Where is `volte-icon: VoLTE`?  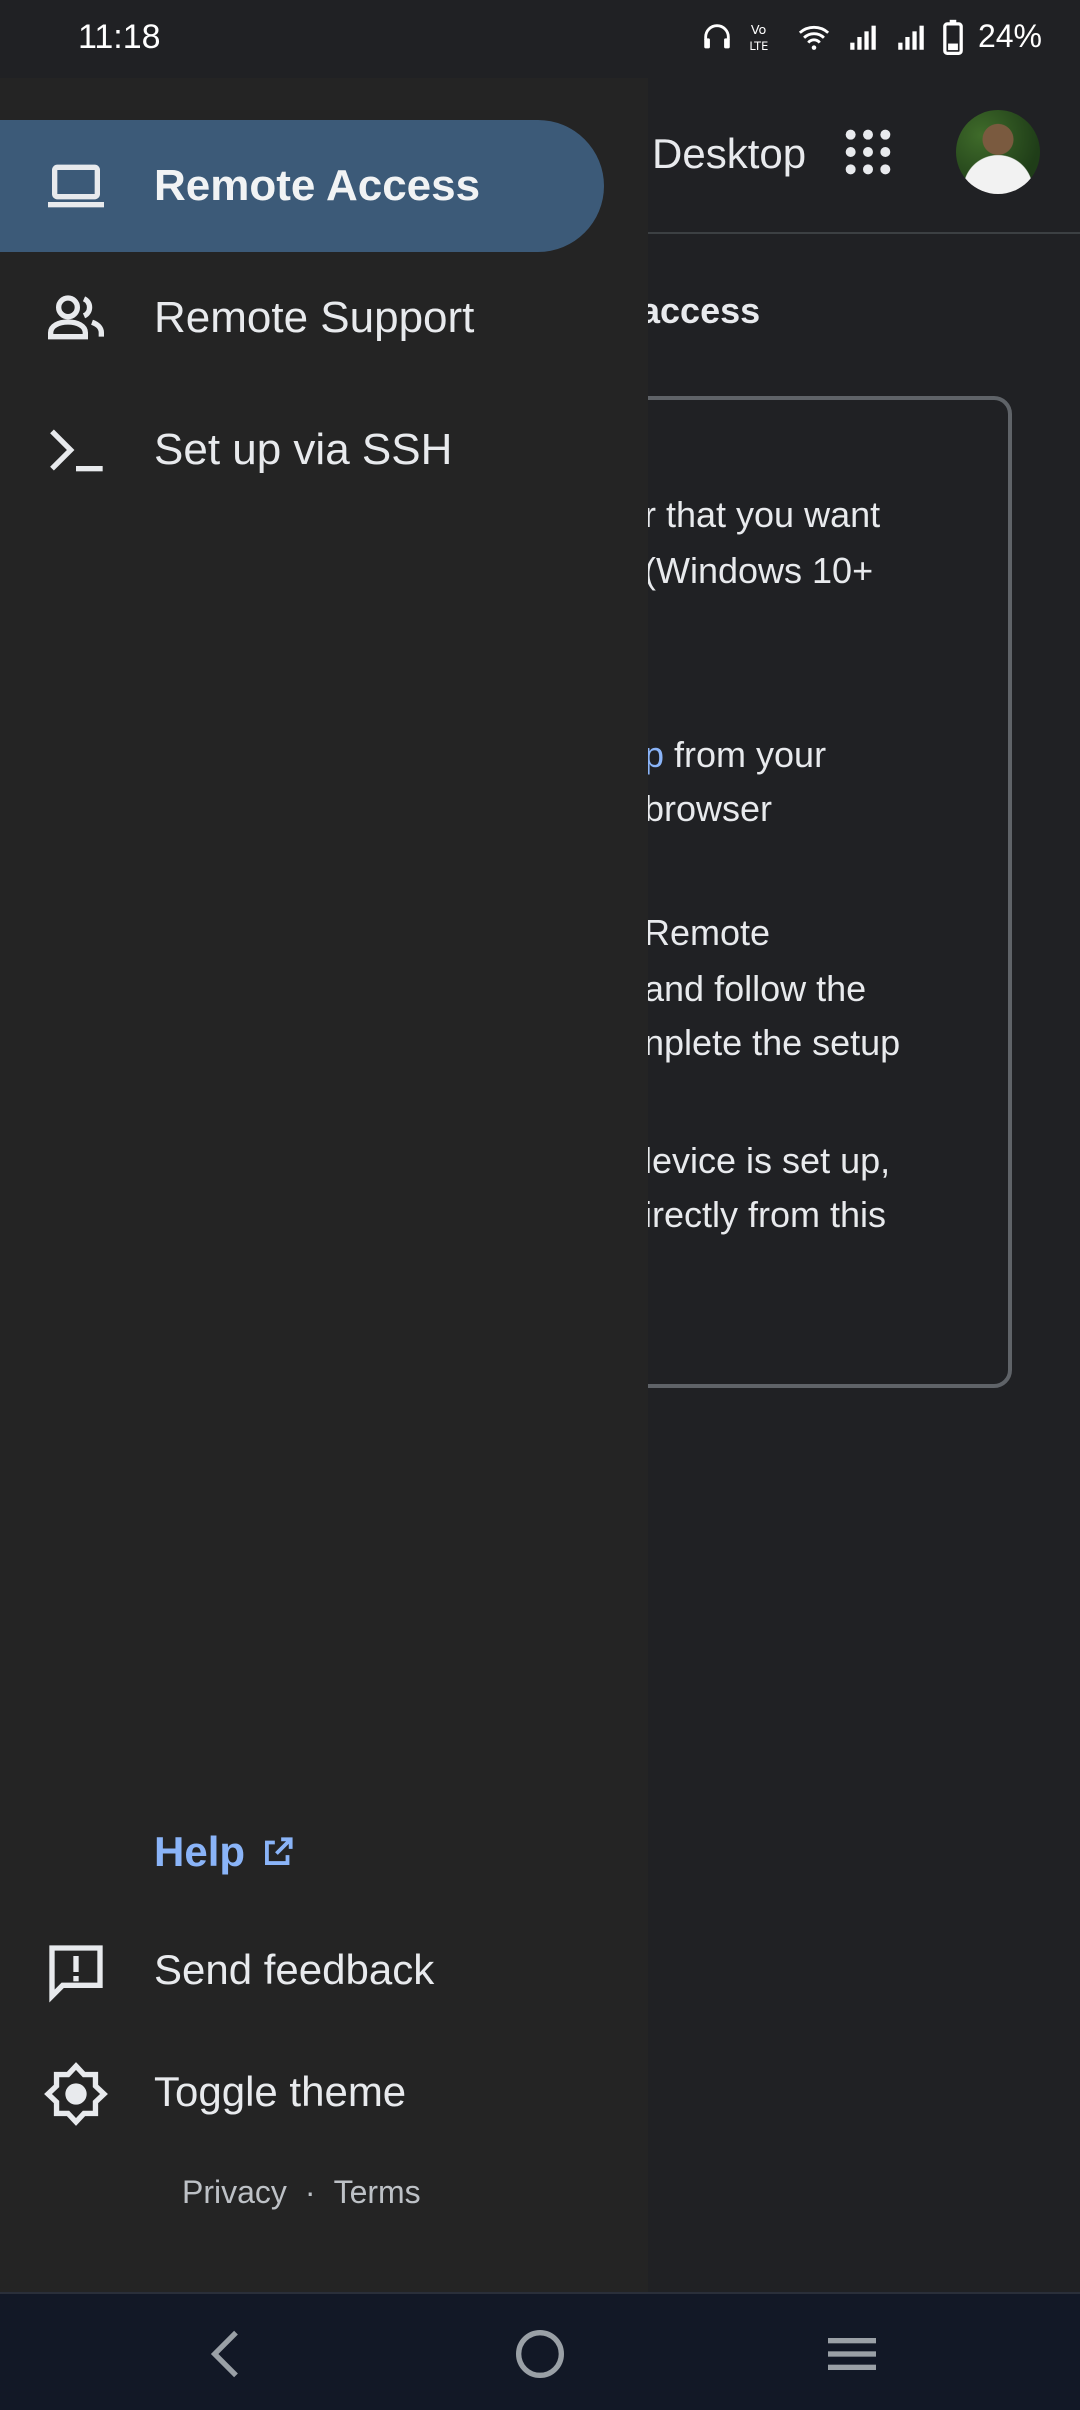 volte-icon: VoLTE is located at coordinates (758, 38).